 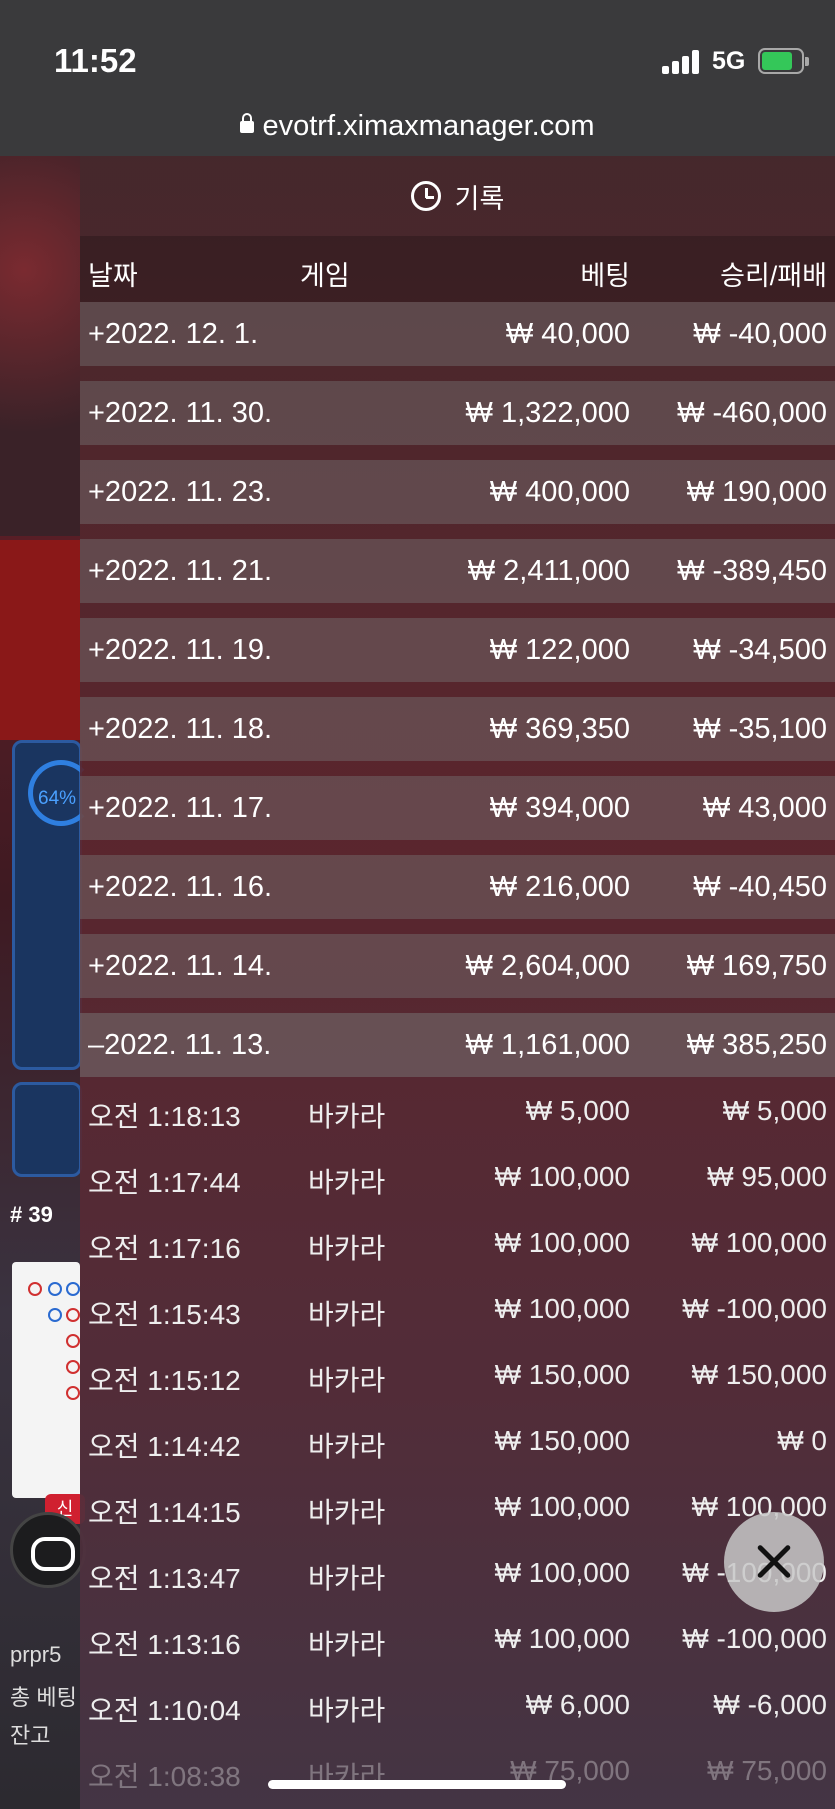 What do you see at coordinates (43, 1697) in the screenshot?
I see `total-bet-label: 총 베팅` at bounding box center [43, 1697].